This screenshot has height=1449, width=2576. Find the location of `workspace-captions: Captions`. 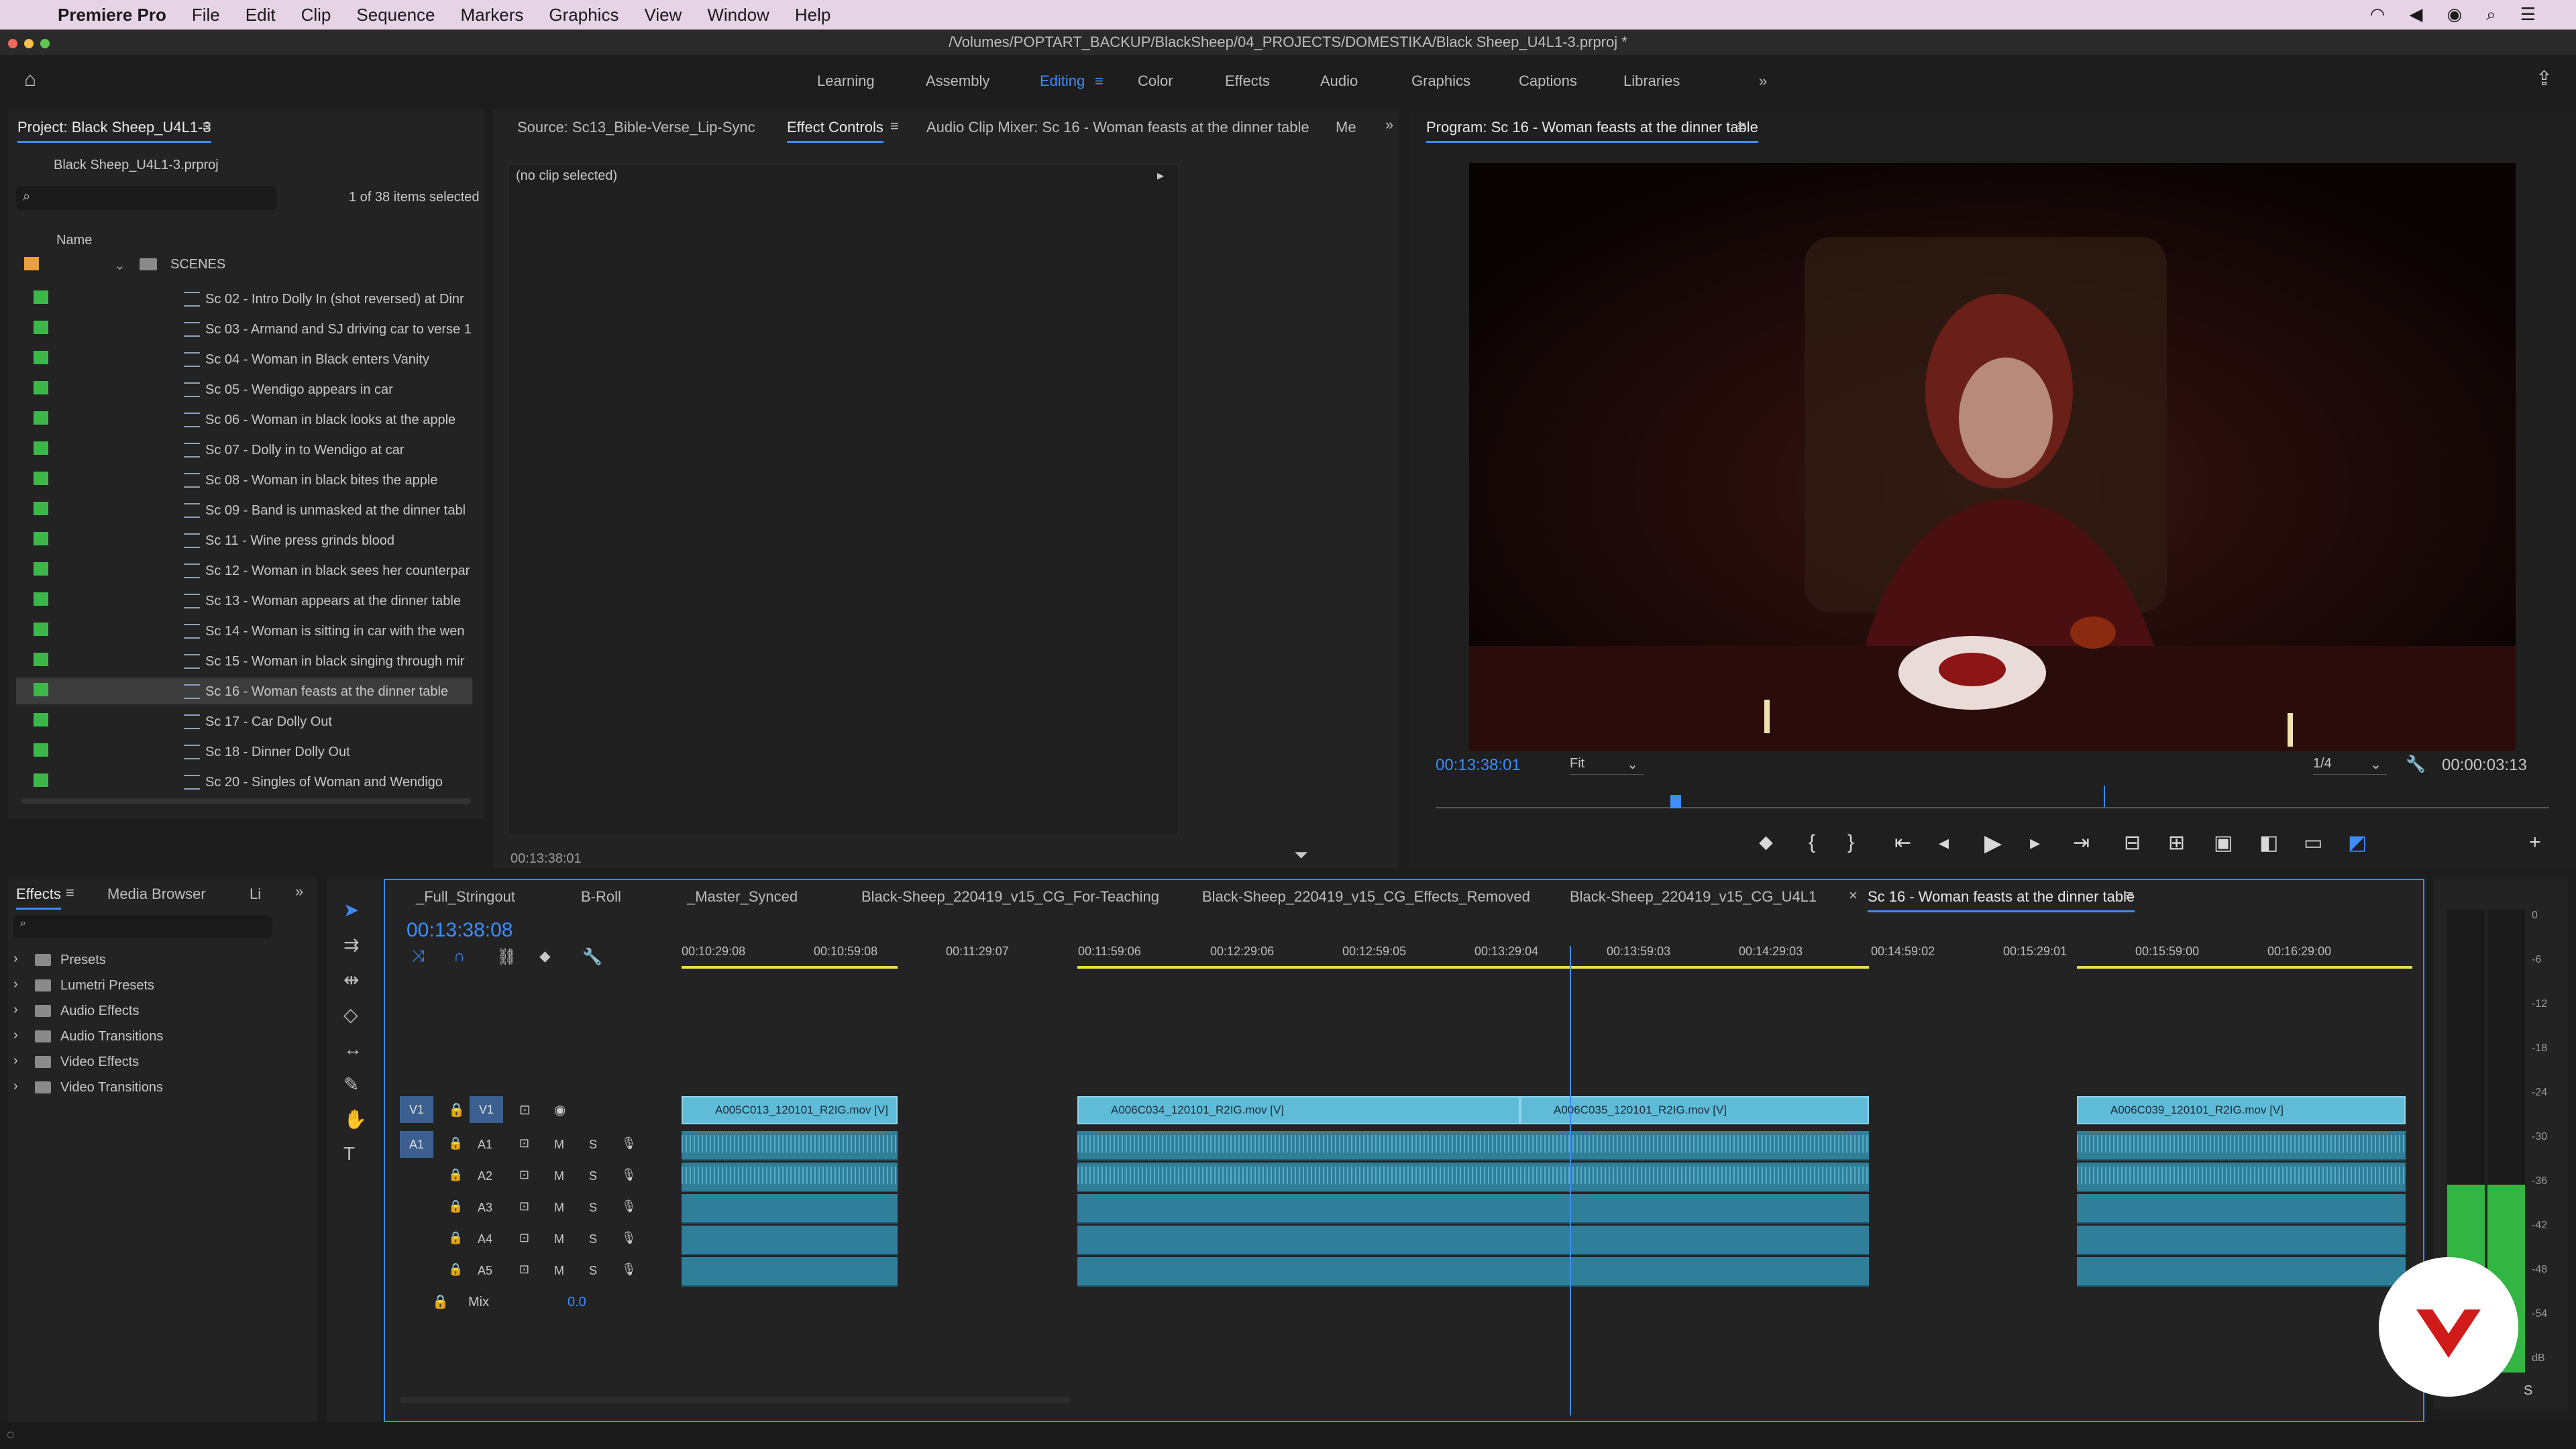

workspace-captions: Captions is located at coordinates (1548, 81).